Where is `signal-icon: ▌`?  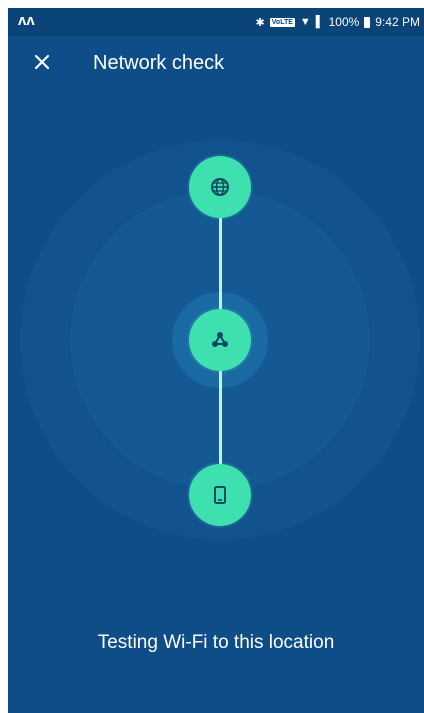 signal-icon: ▌ is located at coordinates (319, 22).